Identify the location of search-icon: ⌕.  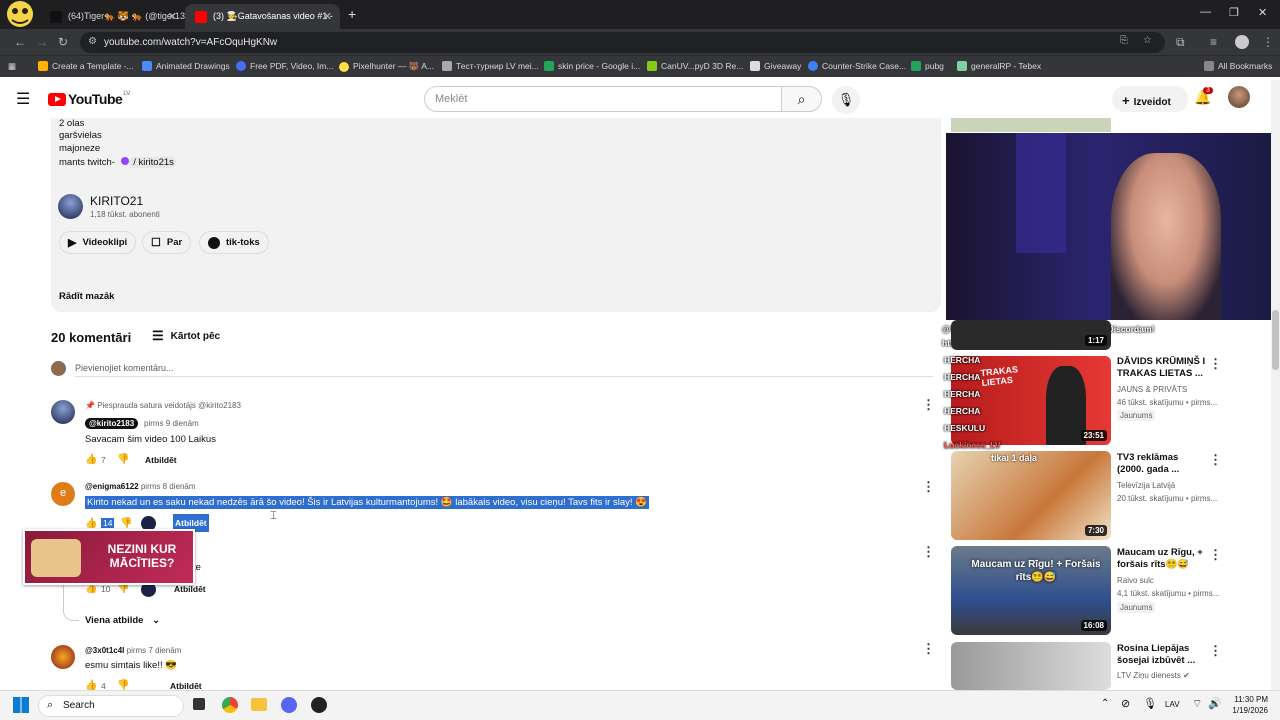
(801, 99).